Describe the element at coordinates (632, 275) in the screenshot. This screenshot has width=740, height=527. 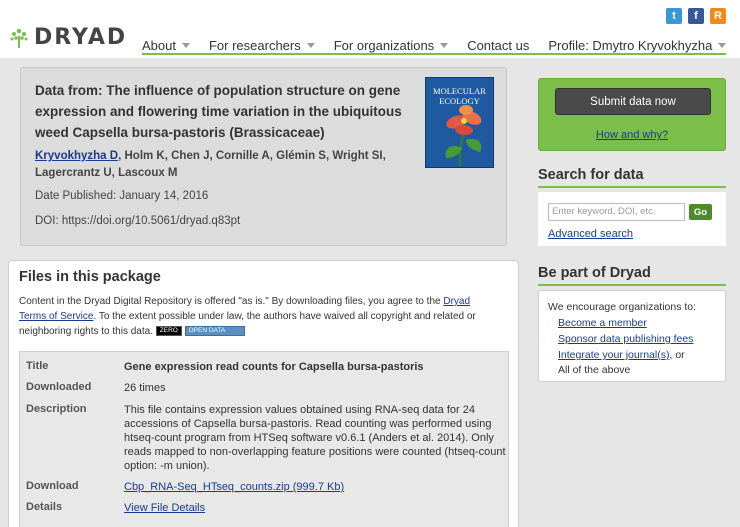
I see `part-of-dryad-heading: Be part of Dryad` at that location.